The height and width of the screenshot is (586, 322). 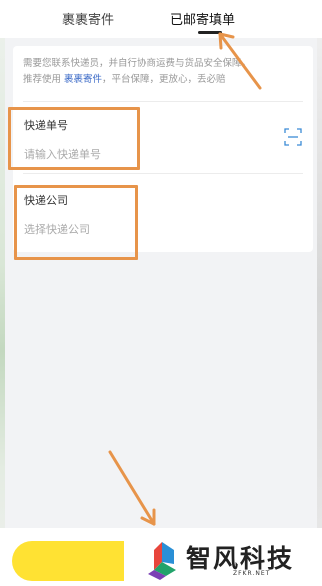 What do you see at coordinates (88, 18) in the screenshot?
I see `tab-guoguo-send: 裹裹寄件` at bounding box center [88, 18].